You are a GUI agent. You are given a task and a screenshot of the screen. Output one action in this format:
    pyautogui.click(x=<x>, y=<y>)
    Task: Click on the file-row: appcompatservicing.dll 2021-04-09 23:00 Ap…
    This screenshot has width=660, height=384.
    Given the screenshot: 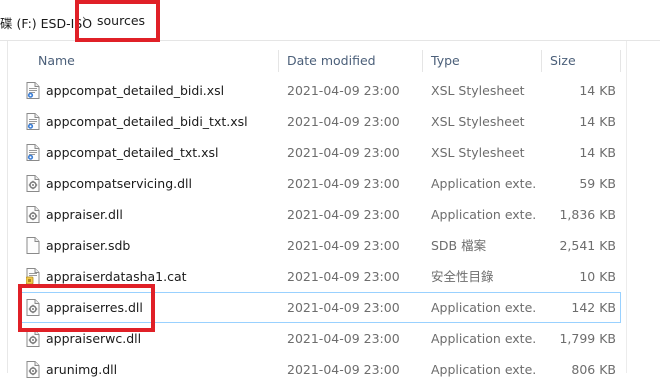 What is the action you would take?
    pyautogui.click(x=320, y=183)
    